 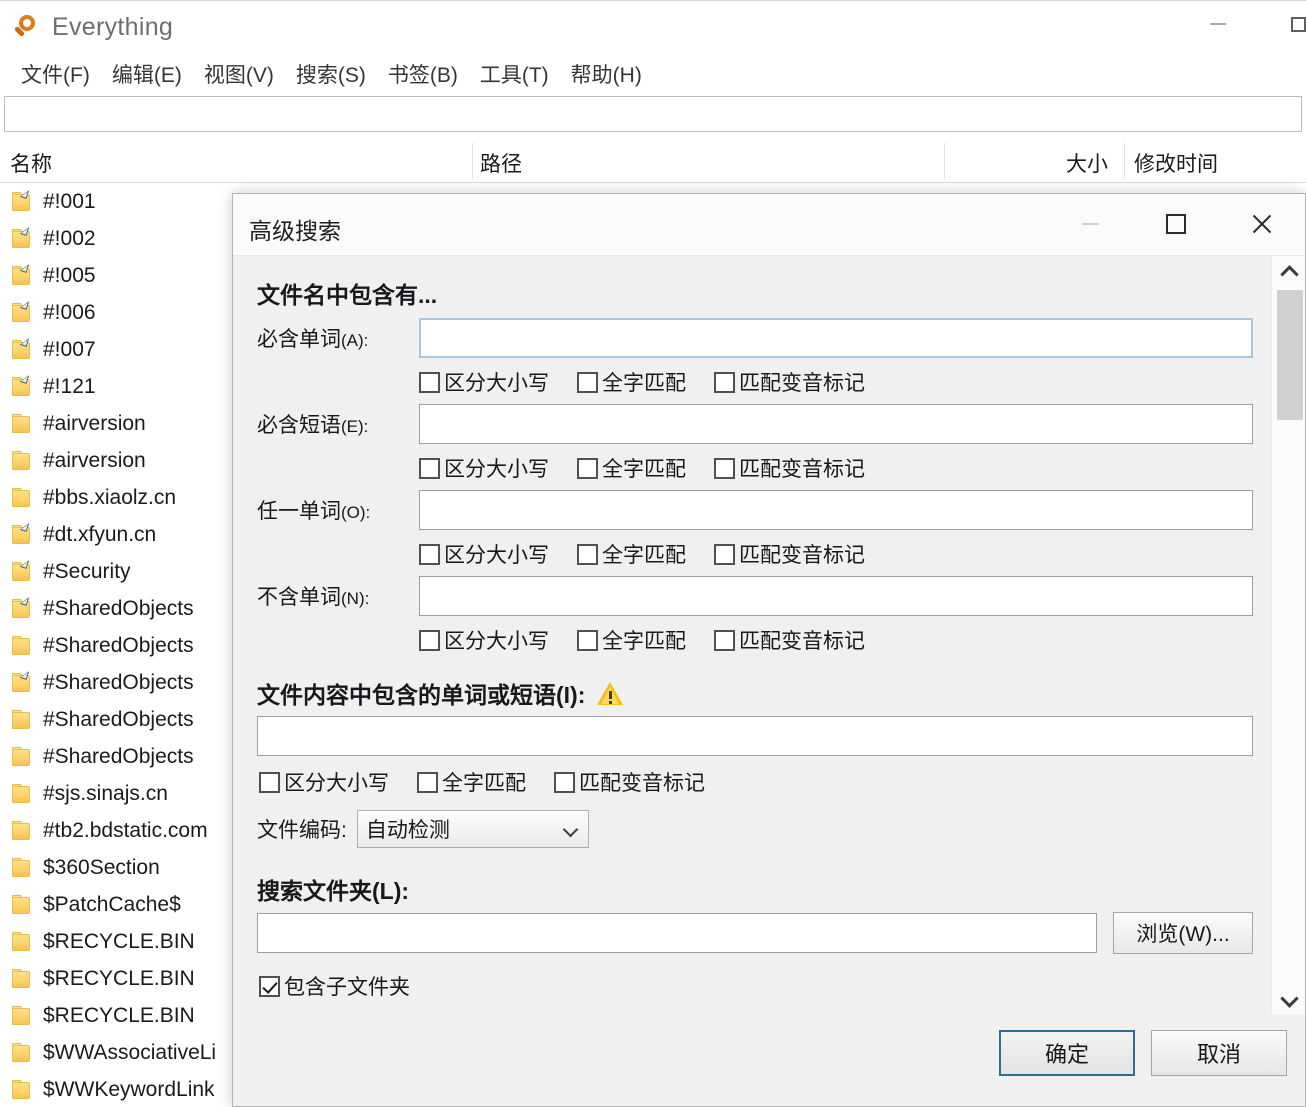 I want to click on menu-item-bookmarks: 书签(B), so click(x=423, y=74).